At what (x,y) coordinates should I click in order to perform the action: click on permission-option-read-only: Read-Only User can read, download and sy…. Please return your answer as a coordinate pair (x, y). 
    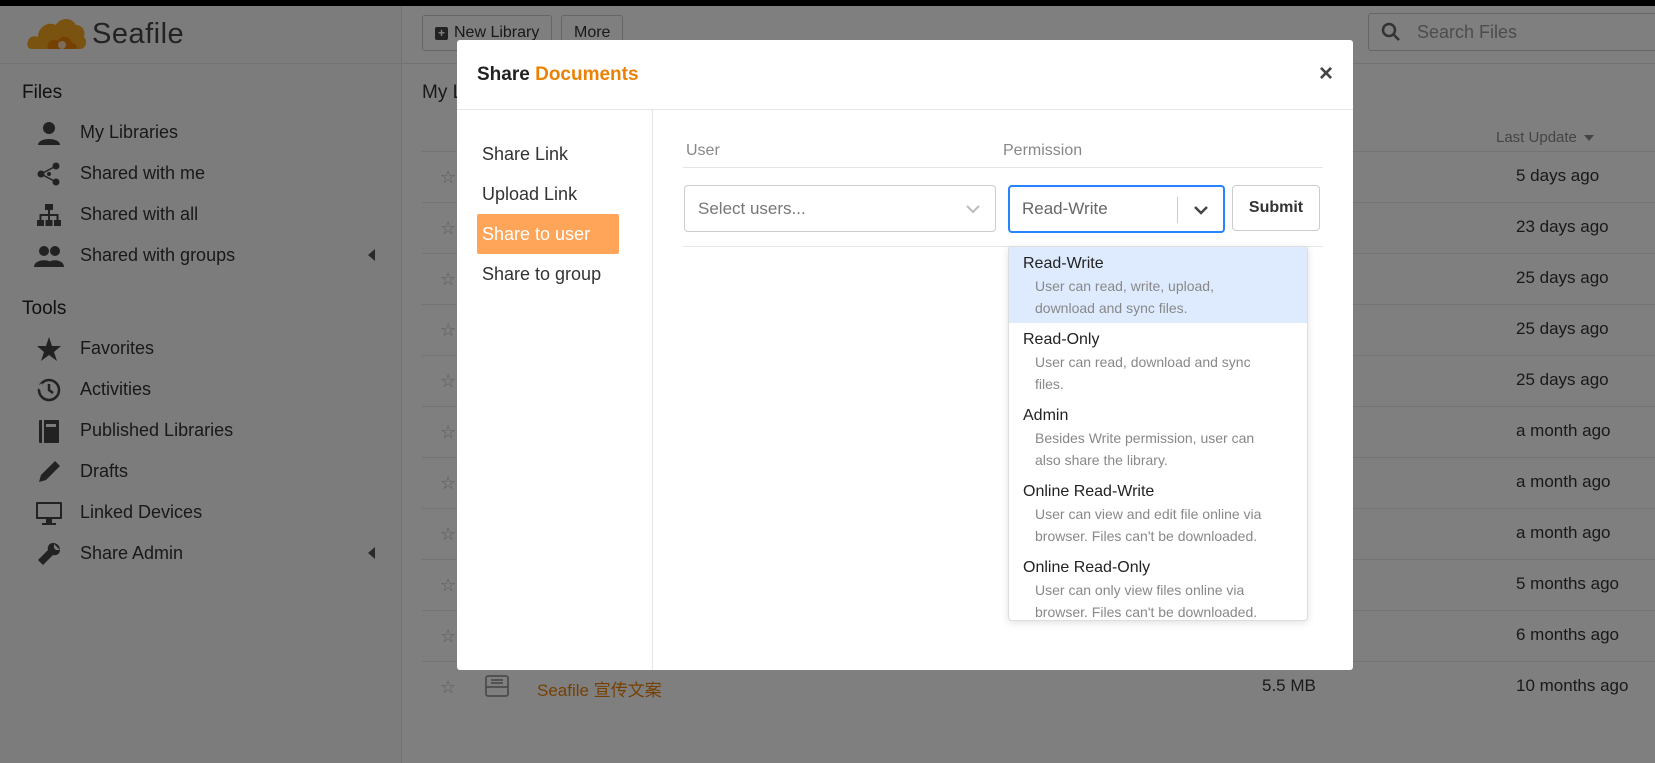
    Looking at the image, I should click on (1158, 361).